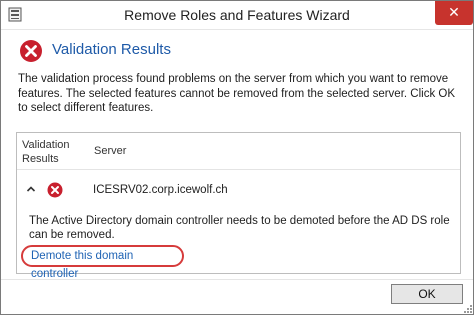 The height and width of the screenshot is (315, 474). Describe the element at coordinates (454, 13) in the screenshot. I see `close-button: ✕` at that location.